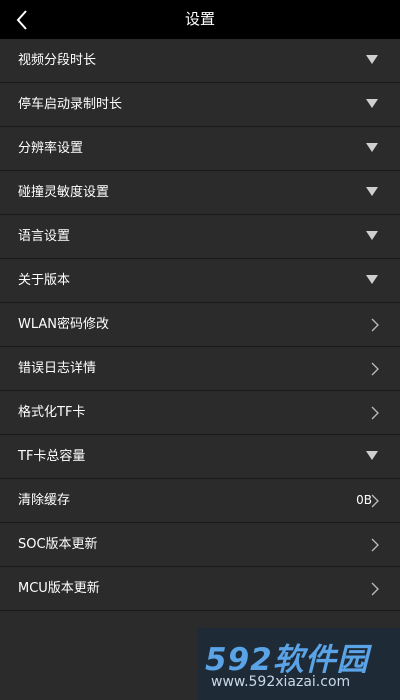  I want to click on watermark-brand: 592软件园, so click(287, 660).